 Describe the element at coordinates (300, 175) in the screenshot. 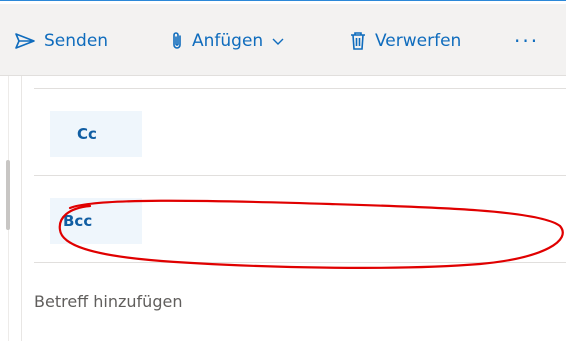

I see `divider-cc` at that location.